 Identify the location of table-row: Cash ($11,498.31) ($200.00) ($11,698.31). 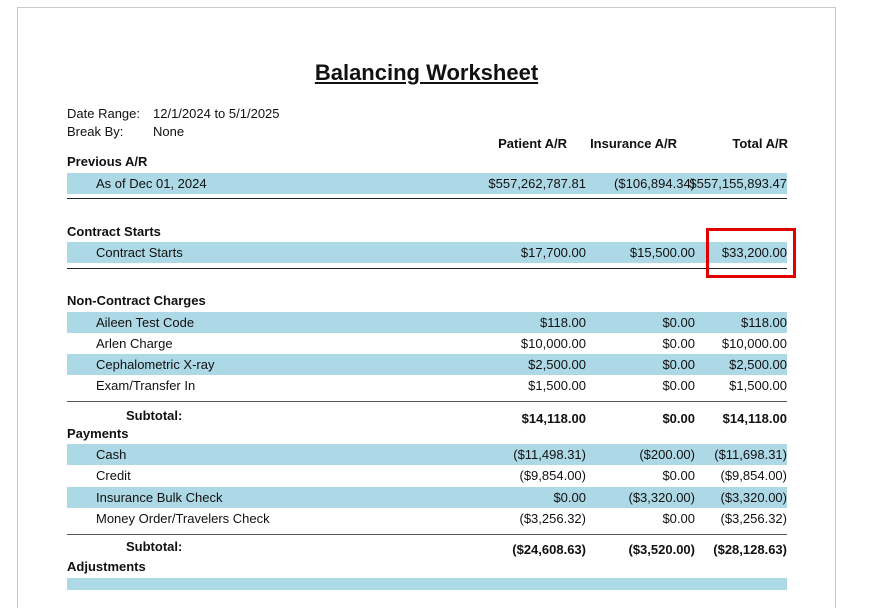
(427, 454).